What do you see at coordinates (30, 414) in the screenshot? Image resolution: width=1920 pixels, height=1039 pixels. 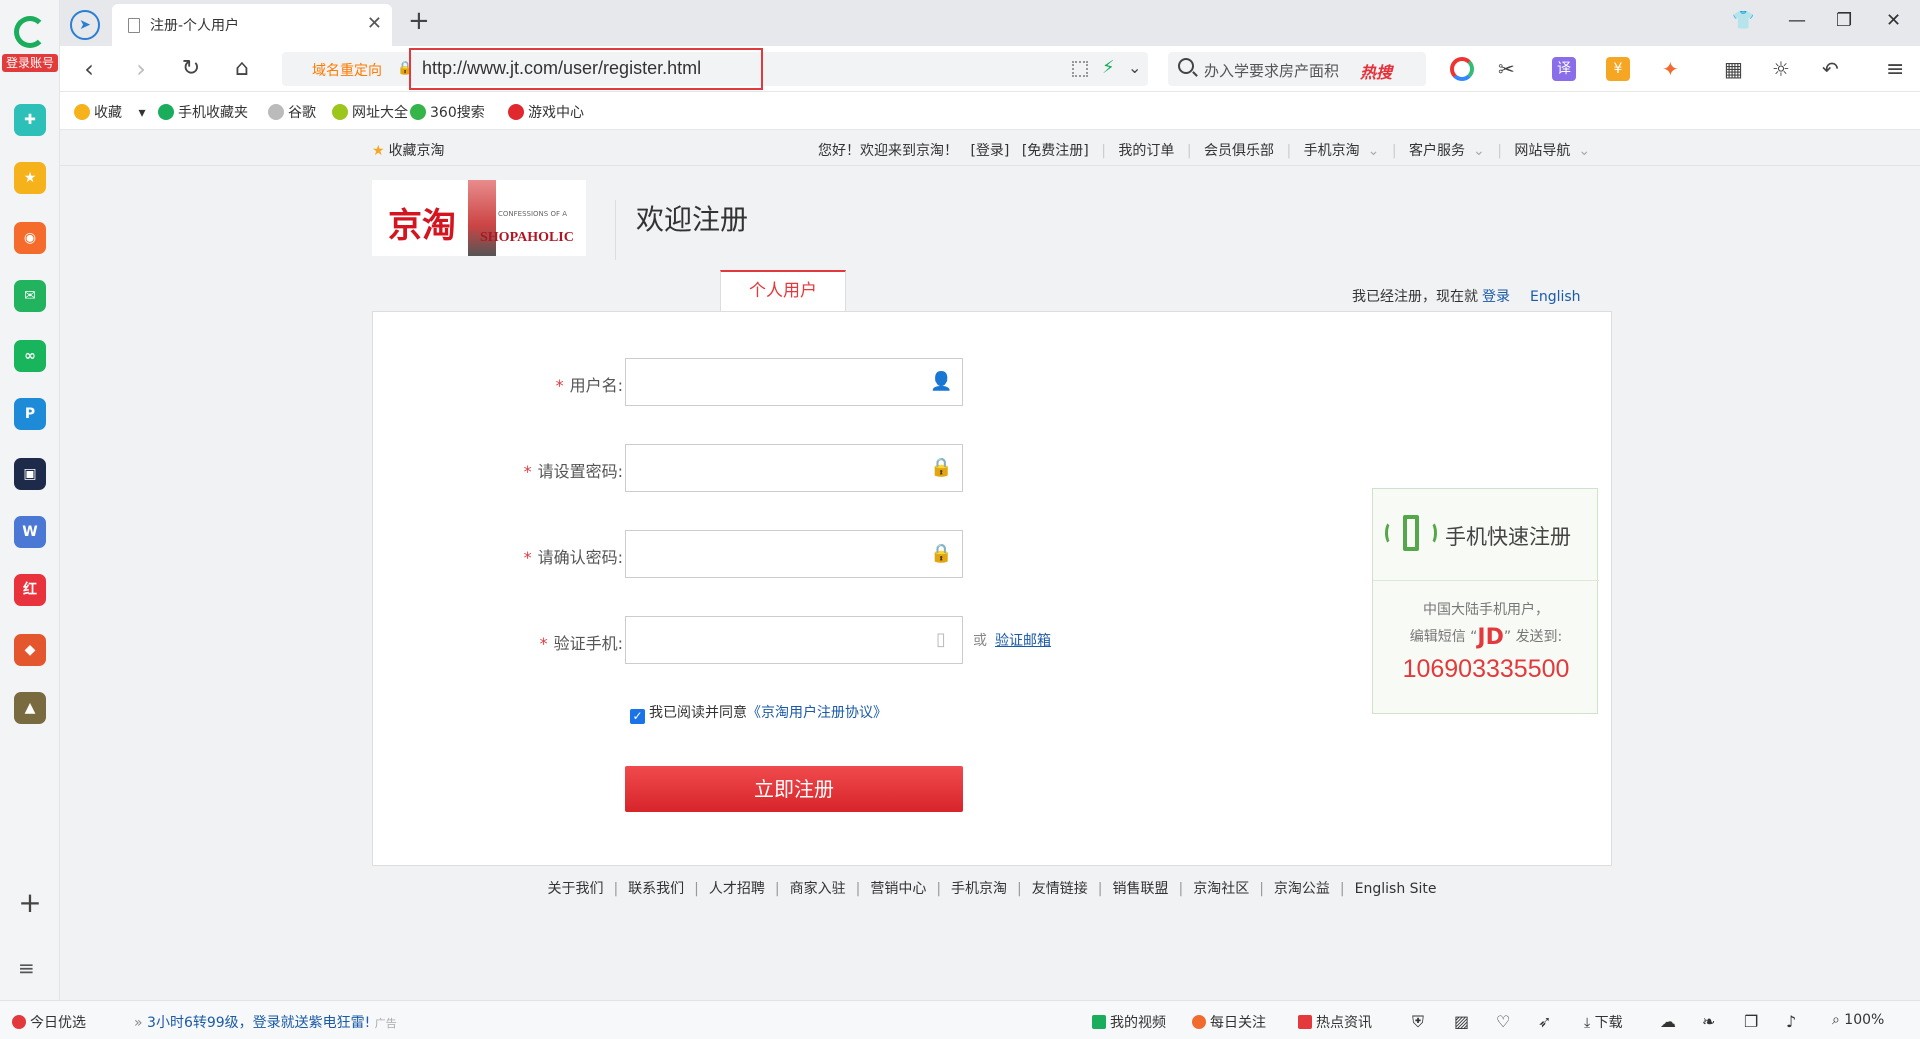 I see `p-app-icon: P` at bounding box center [30, 414].